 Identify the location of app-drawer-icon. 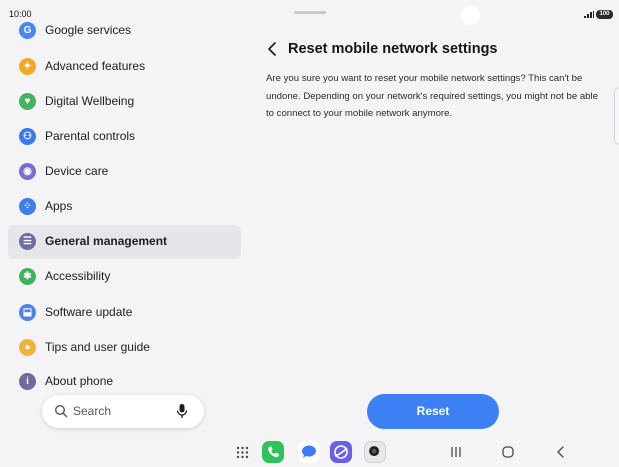
(242, 452).